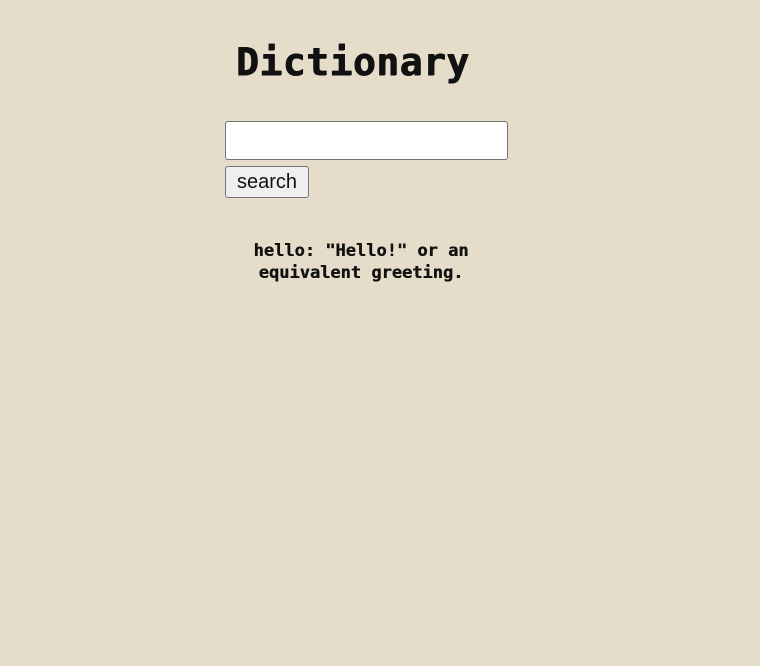 The height and width of the screenshot is (666, 760). Describe the element at coordinates (267, 182) in the screenshot. I see `search-button: search` at that location.